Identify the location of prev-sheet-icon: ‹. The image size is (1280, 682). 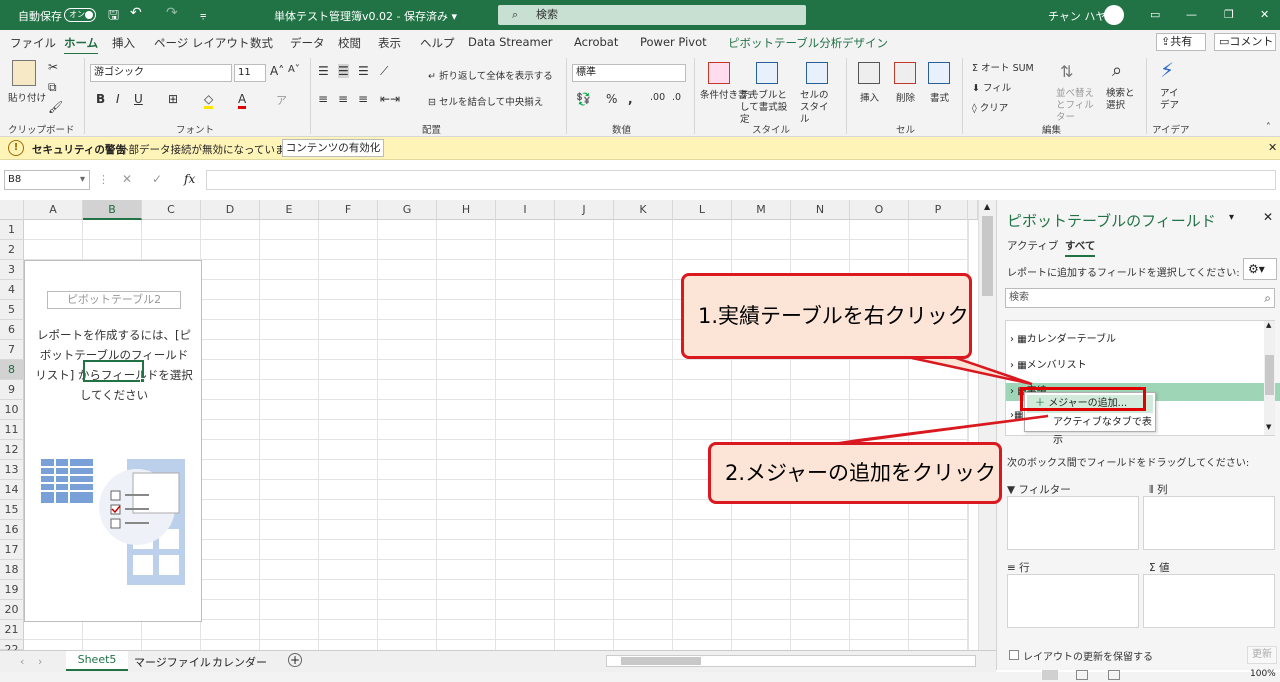
(22, 661).